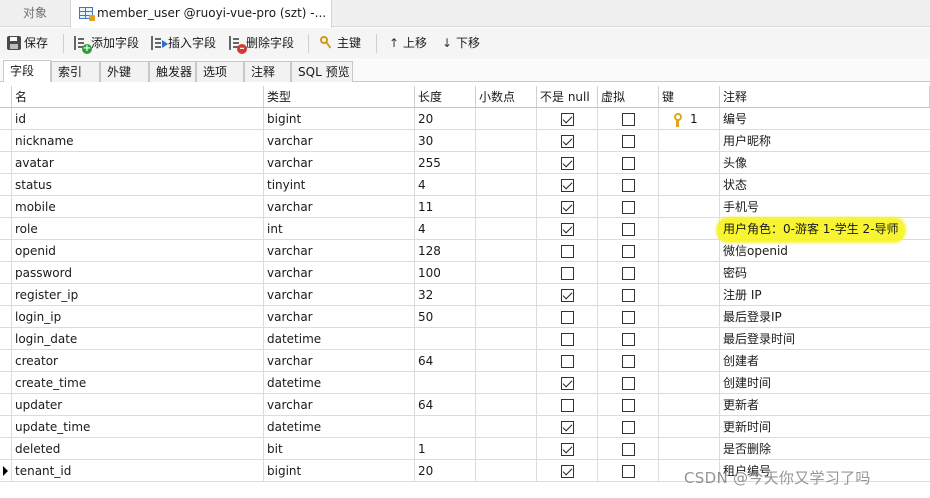  What do you see at coordinates (825, 141) in the screenshot?
I see `field-comment-cell: 用户昵称` at bounding box center [825, 141].